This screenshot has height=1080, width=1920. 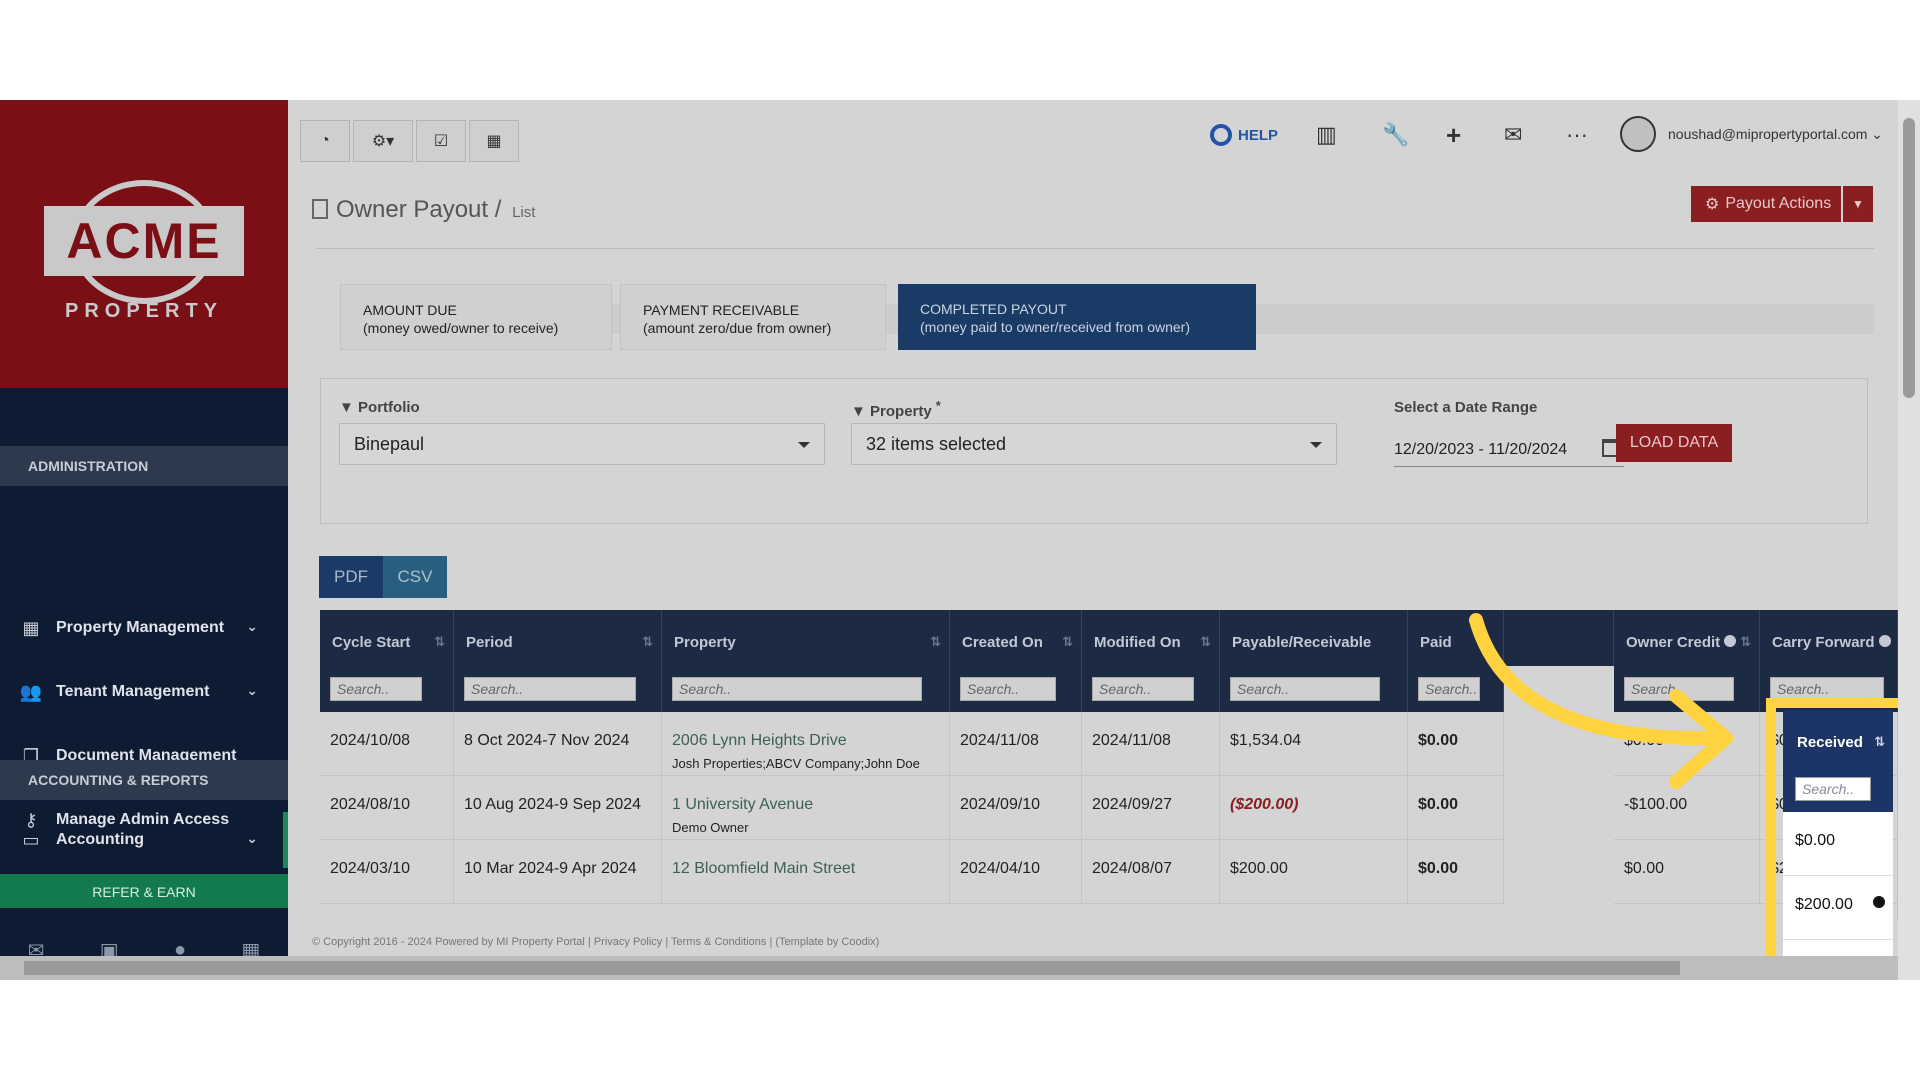 What do you see at coordinates (476, 317) in the screenshot?
I see `tab-amount-due: AMOUNT DUE (money owed/owner to receive)` at bounding box center [476, 317].